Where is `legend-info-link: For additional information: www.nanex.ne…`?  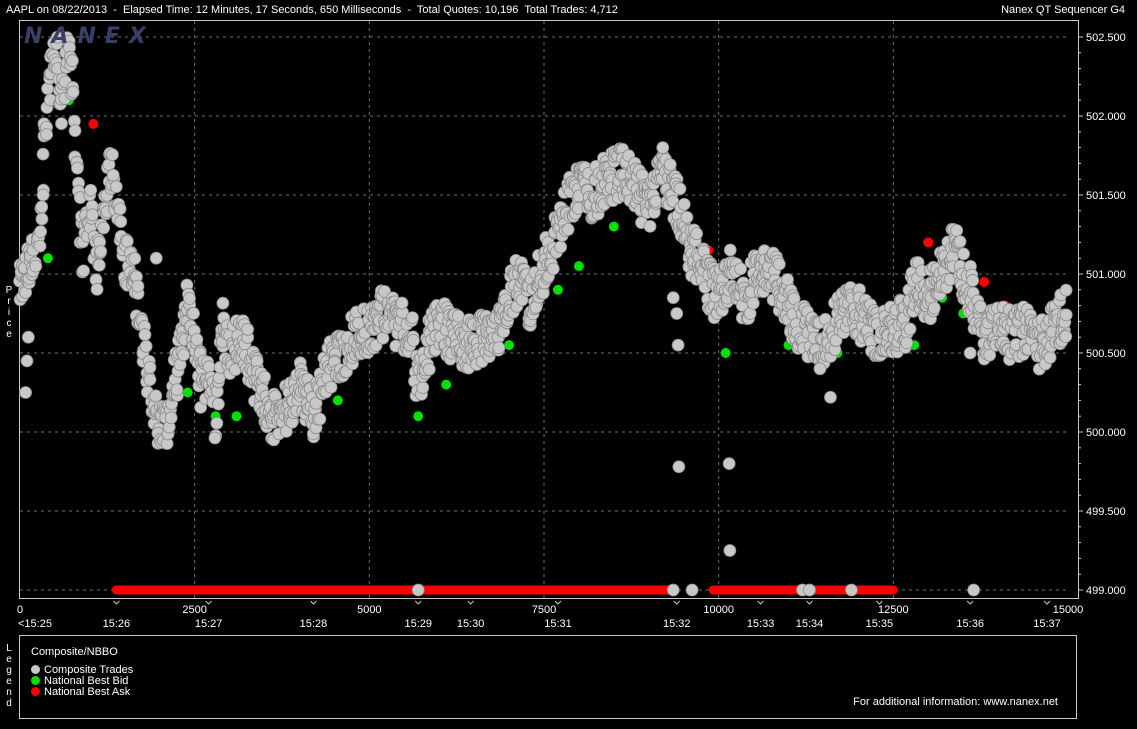 legend-info-link: For additional information: www.nanex.ne… is located at coordinates (955, 702).